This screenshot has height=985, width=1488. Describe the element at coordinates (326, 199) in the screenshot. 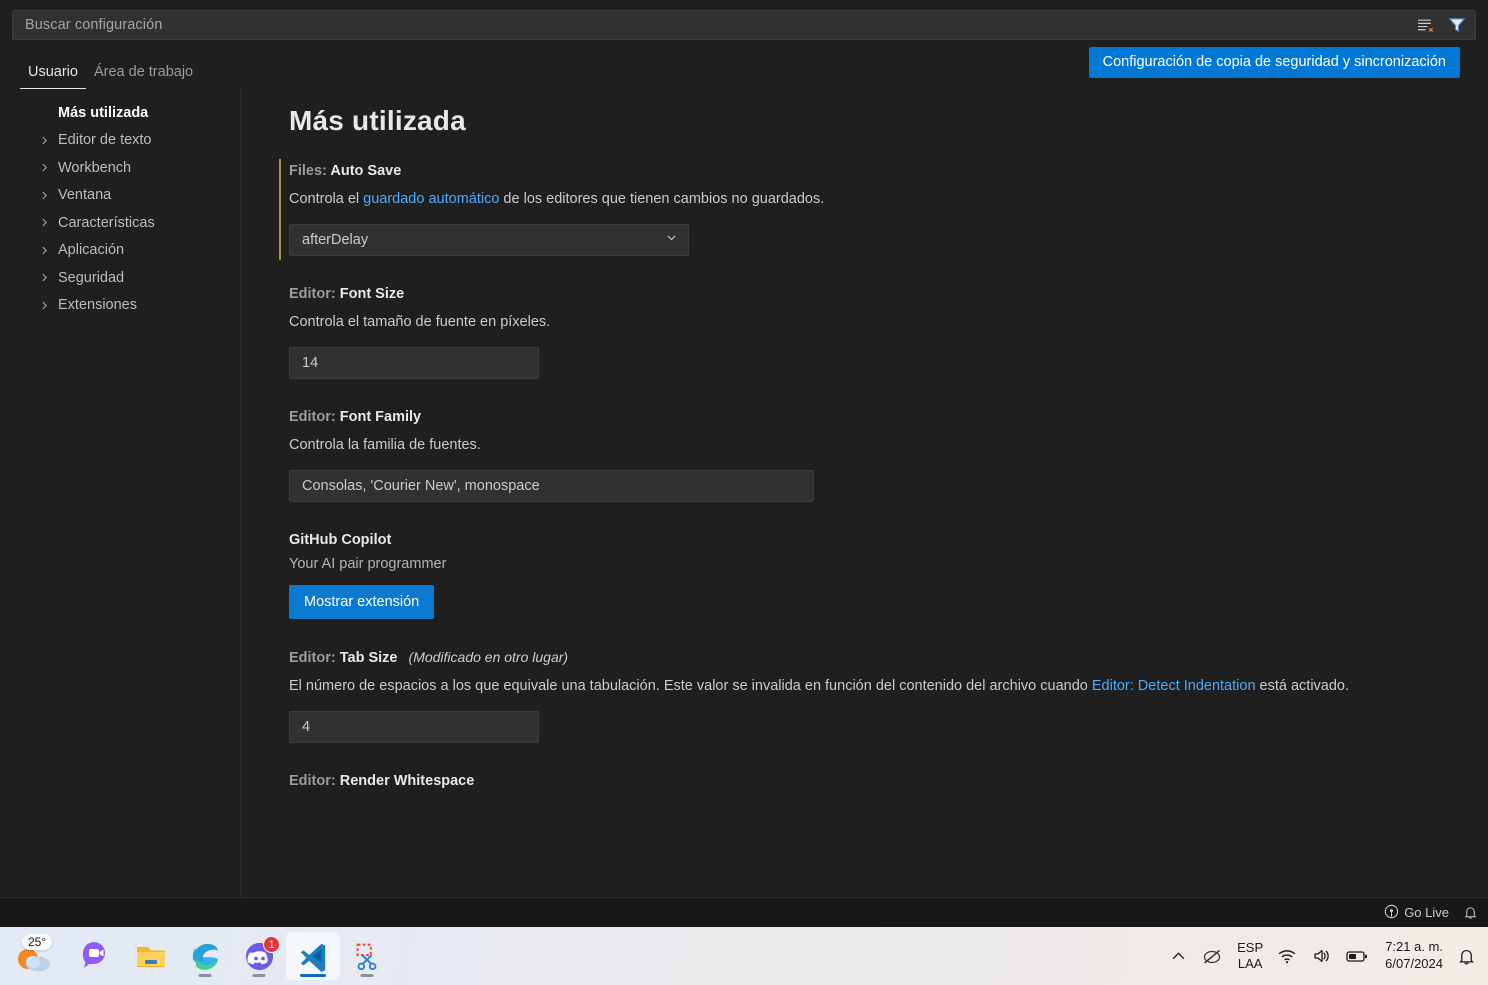

I see `desc-text-before: Controla el` at that location.